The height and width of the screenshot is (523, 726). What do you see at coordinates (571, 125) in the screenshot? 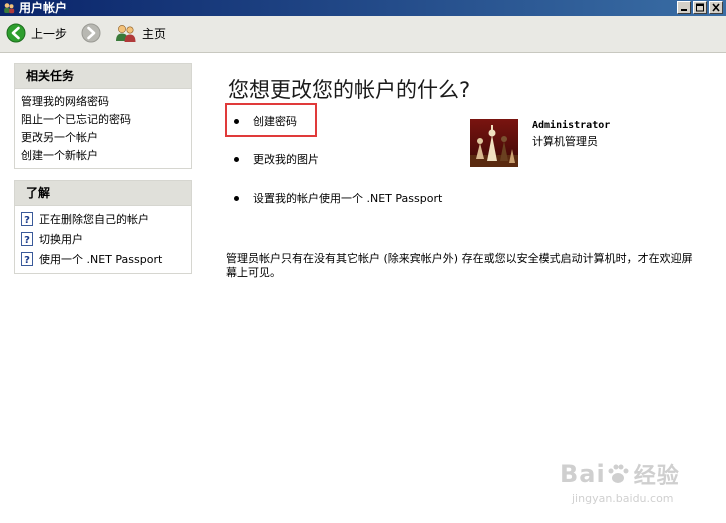
I see `account-name: Administrator` at bounding box center [571, 125].